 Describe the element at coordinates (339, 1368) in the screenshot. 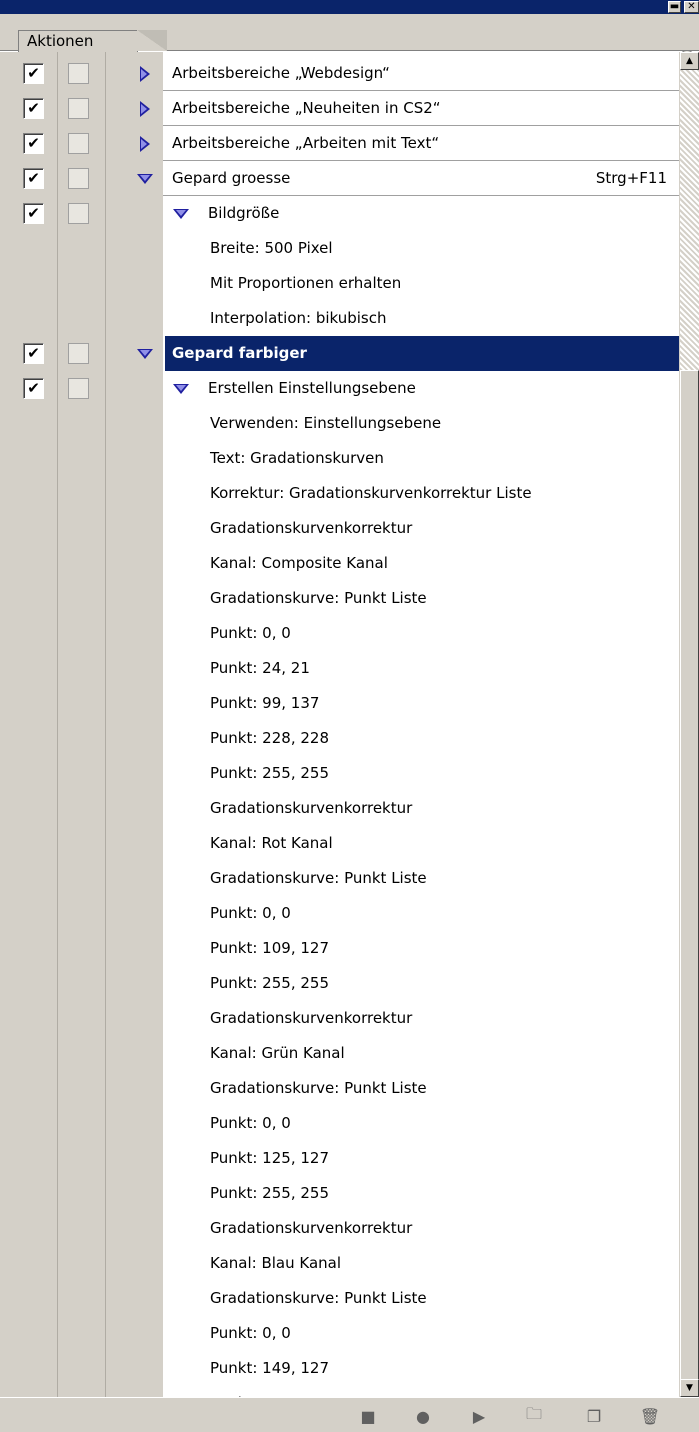

I see `action-row: Punkt: 149, 127` at that location.